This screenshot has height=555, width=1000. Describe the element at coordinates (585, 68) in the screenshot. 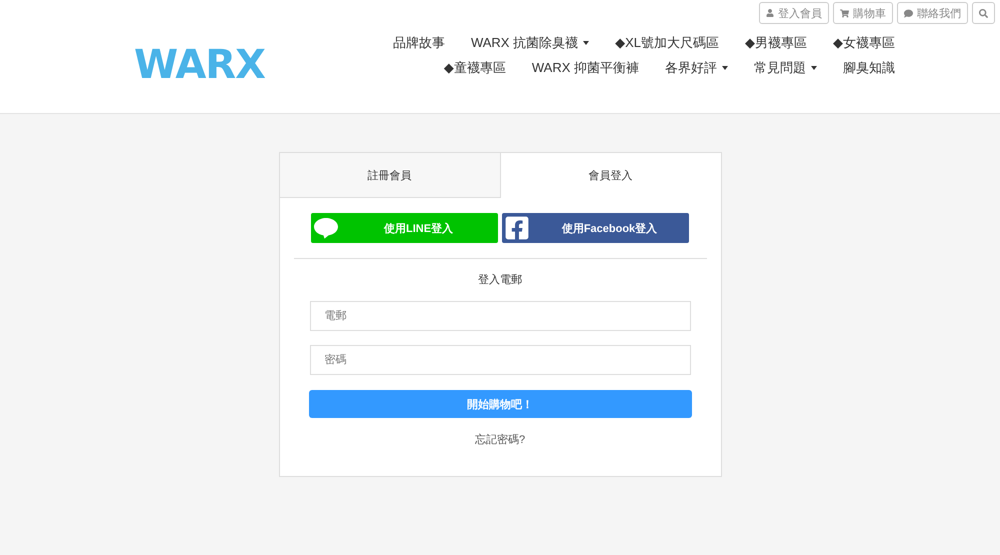

I see `nav-link: WARX 抑菌平衡褲` at that location.